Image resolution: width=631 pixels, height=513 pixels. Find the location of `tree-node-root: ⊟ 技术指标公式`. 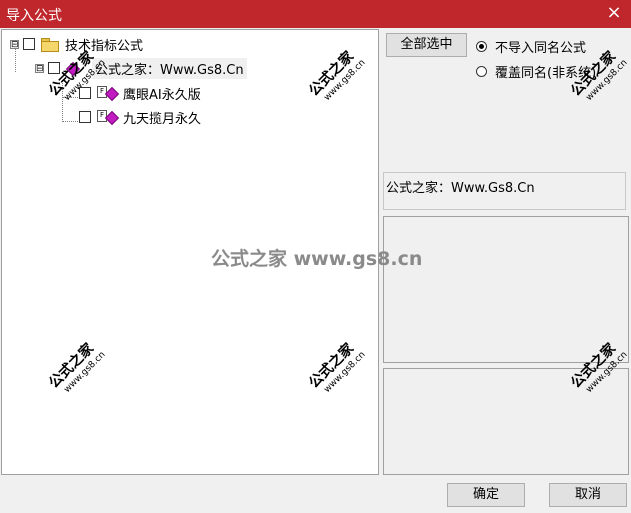

tree-node-root: ⊟ 技术指标公式 is located at coordinates (76, 44).